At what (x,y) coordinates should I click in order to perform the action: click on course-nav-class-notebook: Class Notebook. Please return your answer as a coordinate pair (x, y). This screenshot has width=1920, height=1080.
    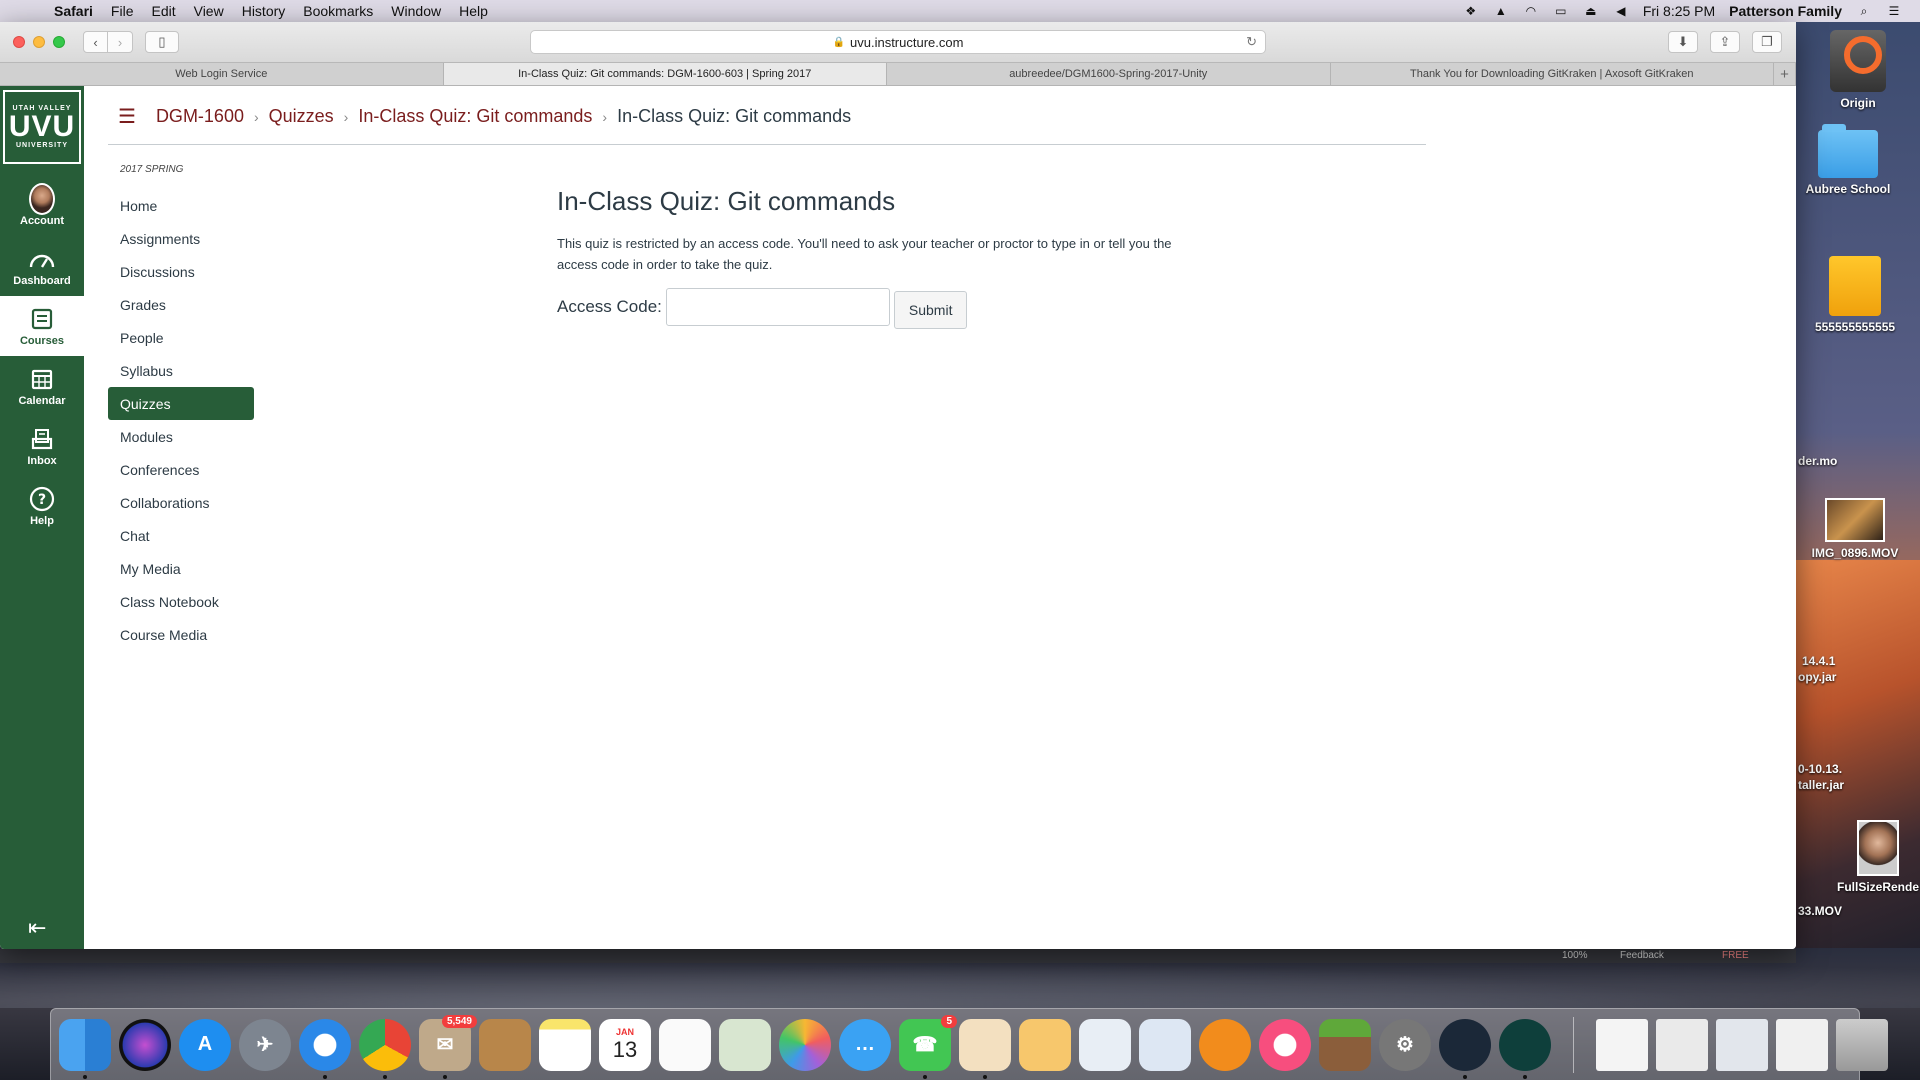
    Looking at the image, I should click on (181, 601).